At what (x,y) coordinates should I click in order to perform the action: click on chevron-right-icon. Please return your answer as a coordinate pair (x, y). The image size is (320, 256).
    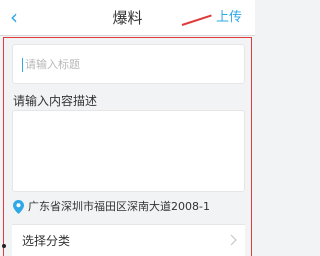
    Looking at the image, I should click on (233, 240).